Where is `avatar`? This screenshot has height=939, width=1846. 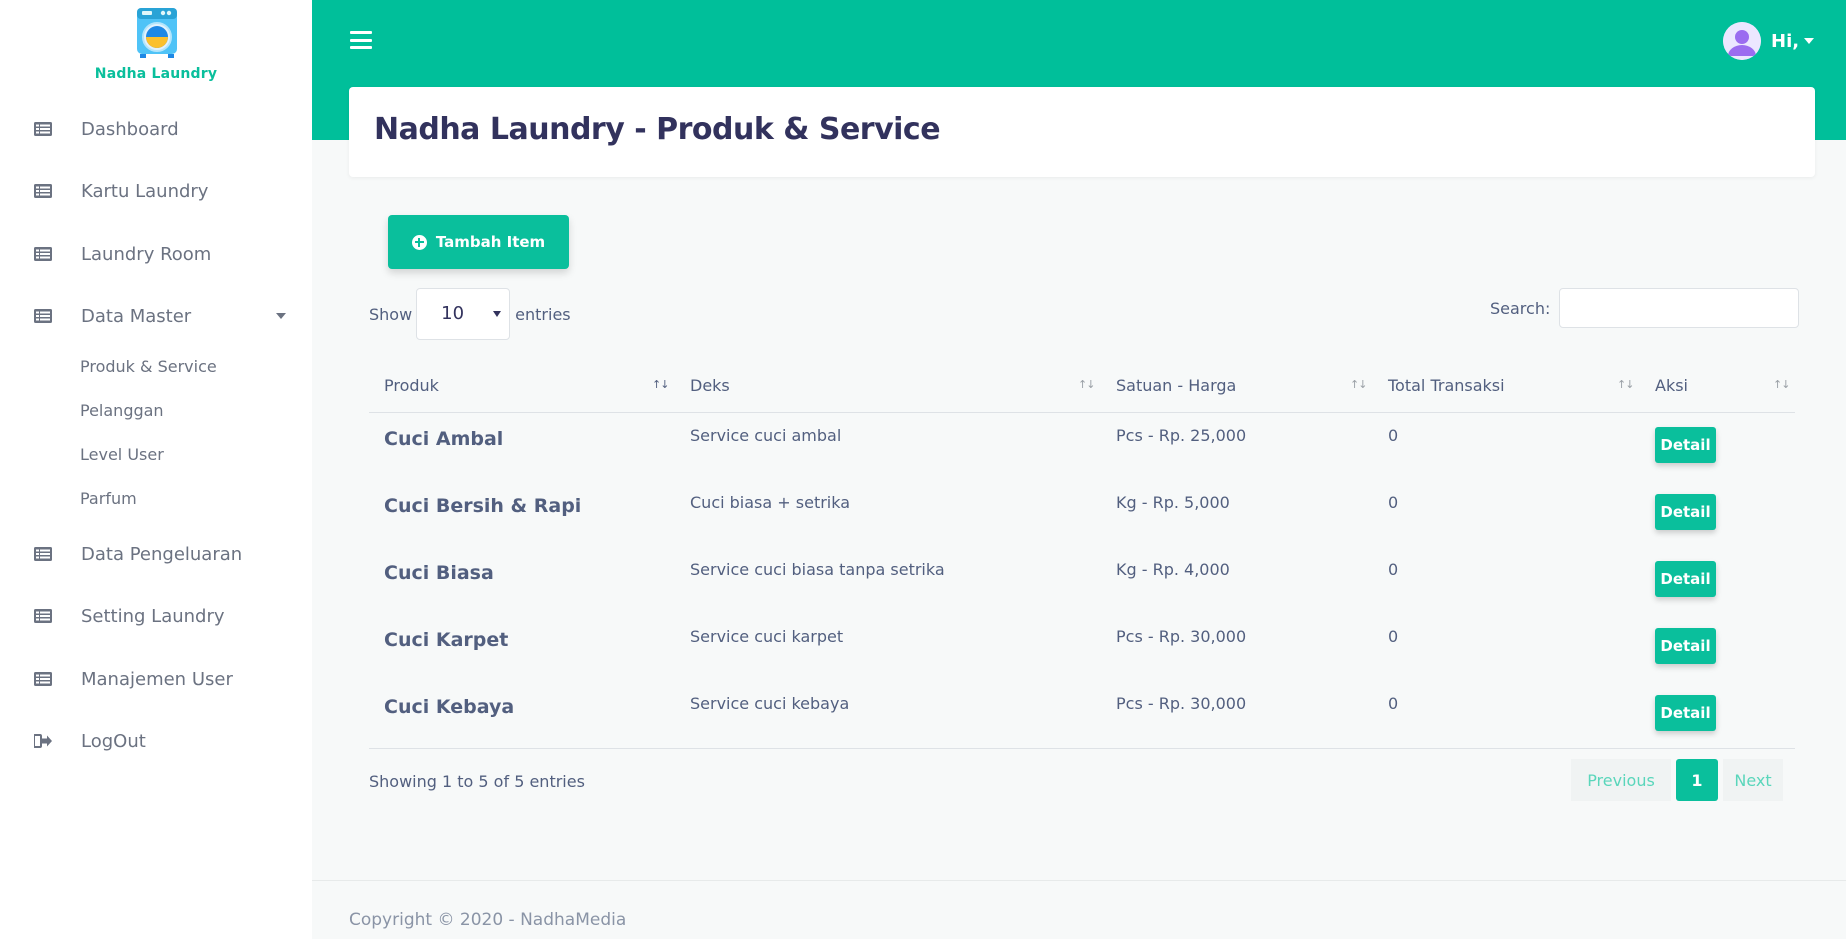 avatar is located at coordinates (1742, 41).